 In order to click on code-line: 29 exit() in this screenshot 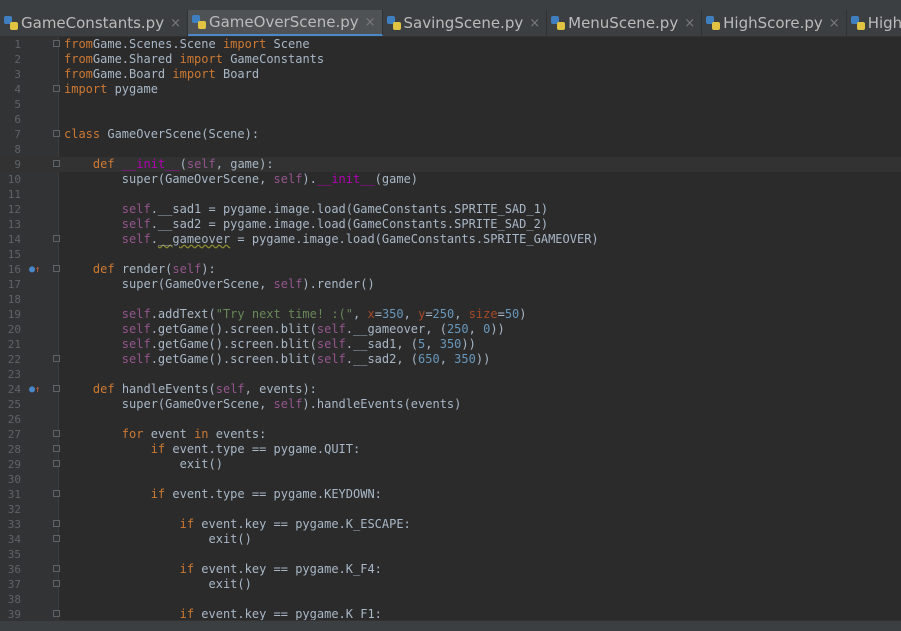, I will do `click(450, 464)`.